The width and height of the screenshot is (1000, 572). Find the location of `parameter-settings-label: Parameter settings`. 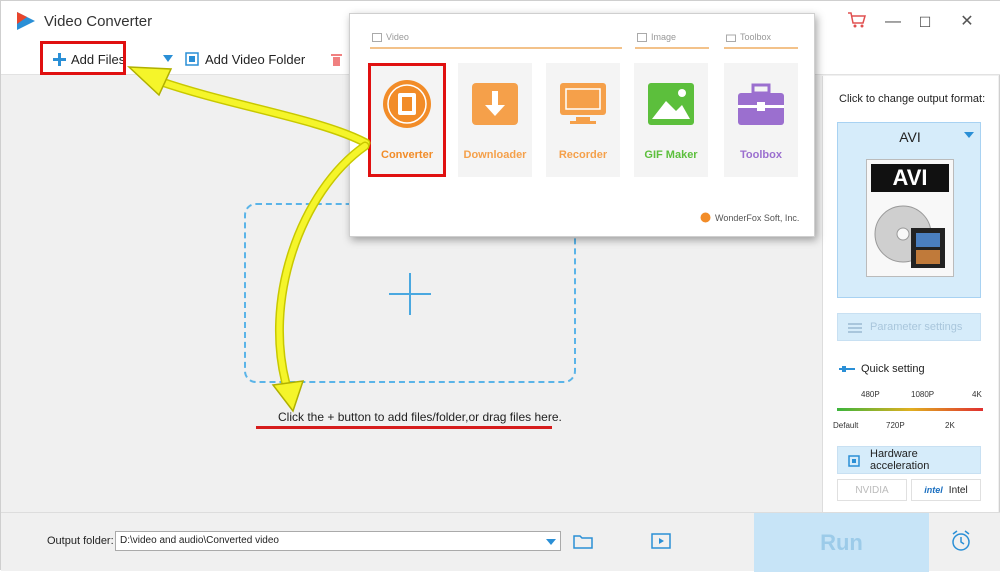

parameter-settings-label: Parameter settings is located at coordinates (916, 327).